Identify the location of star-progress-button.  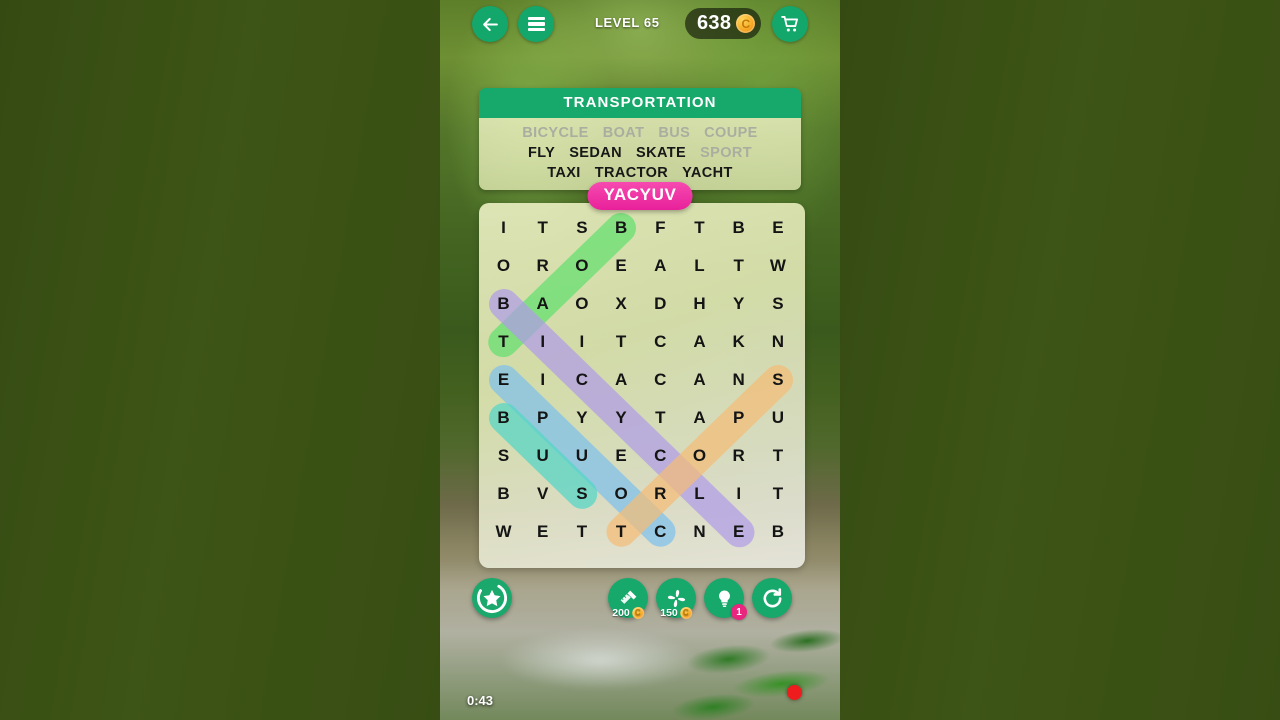
(492, 598).